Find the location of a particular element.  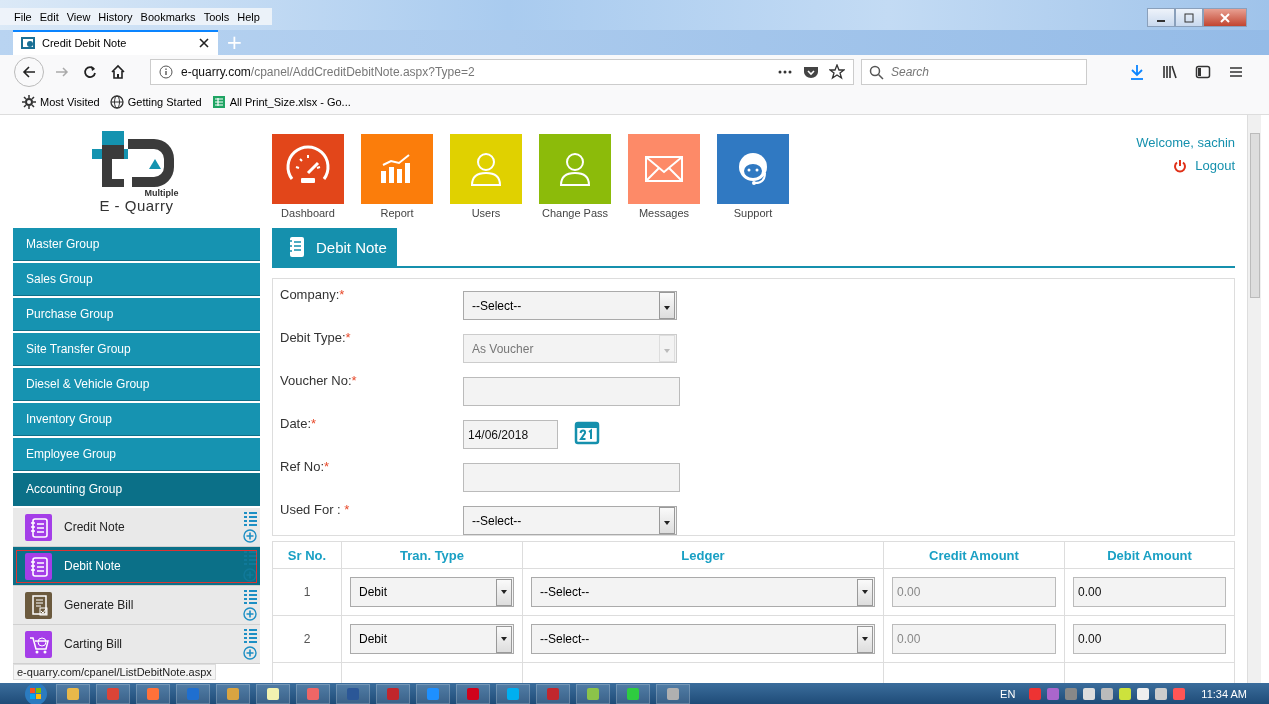

browser-tab: Credit Debit Note is located at coordinates (115, 42).